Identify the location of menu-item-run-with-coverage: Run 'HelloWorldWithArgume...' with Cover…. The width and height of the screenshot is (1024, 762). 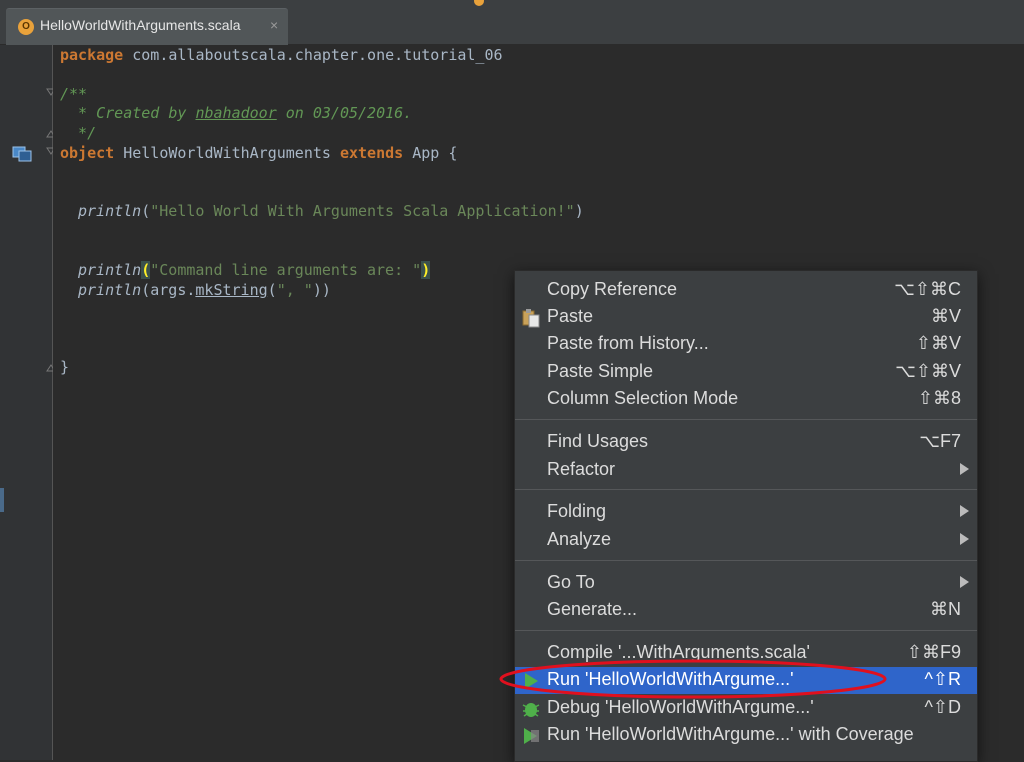
(746, 735).